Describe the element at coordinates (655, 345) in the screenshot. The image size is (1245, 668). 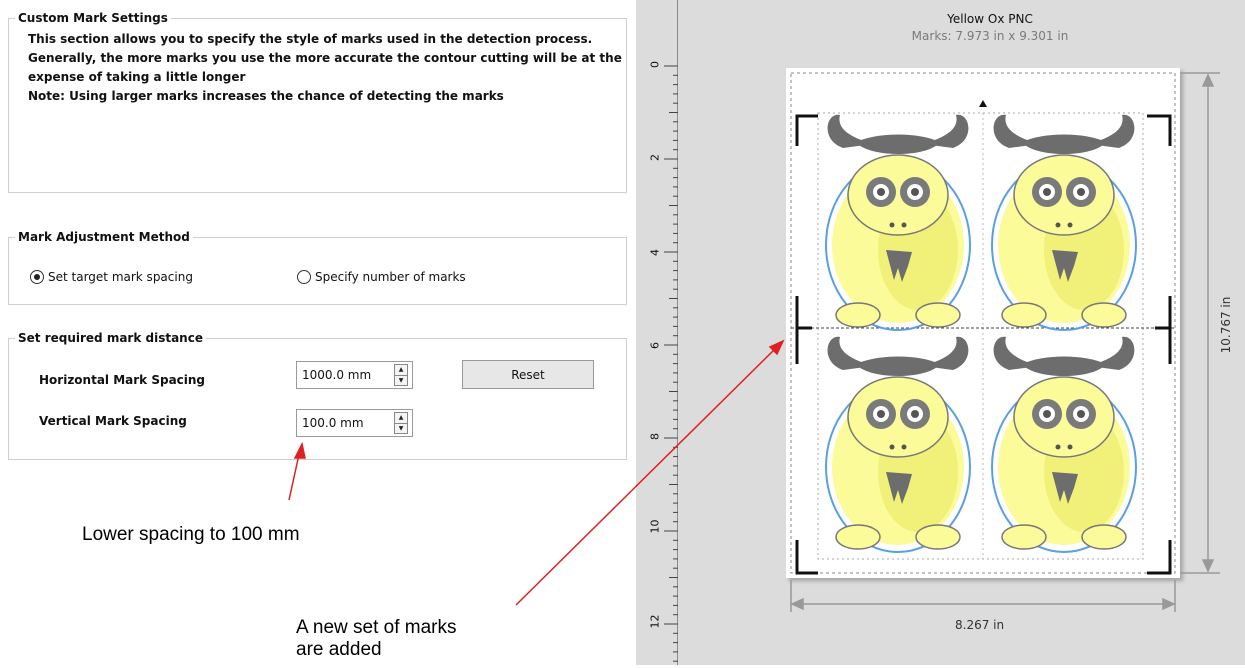
I see `ruler-label: 6` at that location.